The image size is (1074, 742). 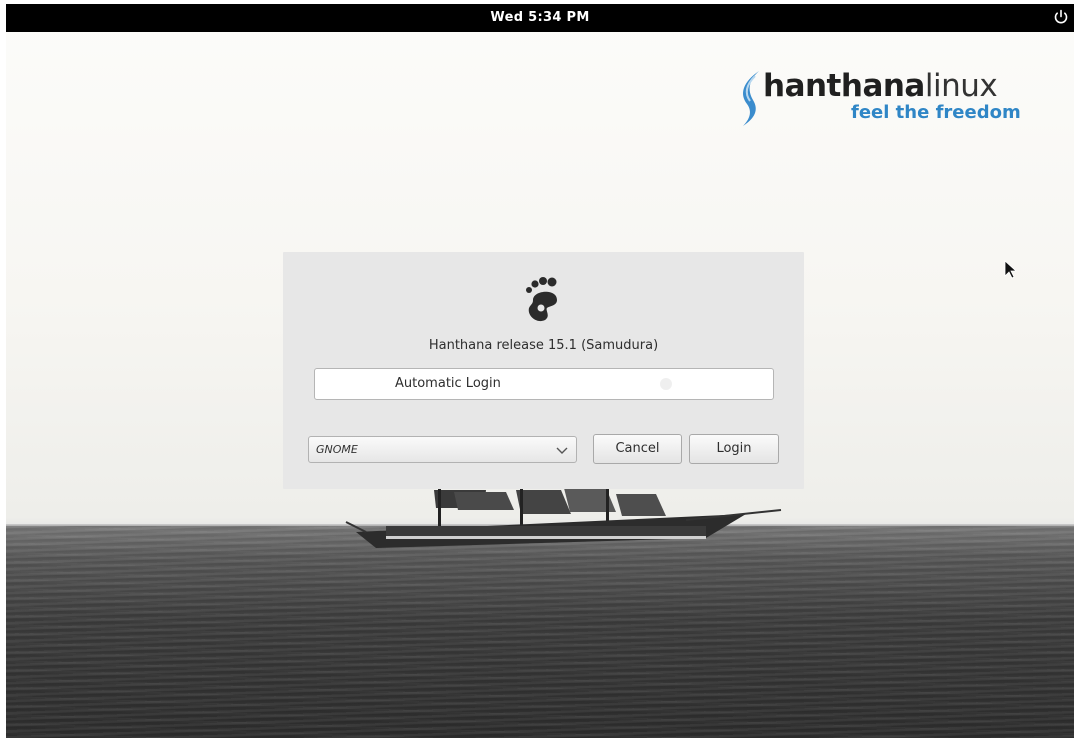 I want to click on top-bar: Wed 5:34 PM, so click(x=540, y=18).